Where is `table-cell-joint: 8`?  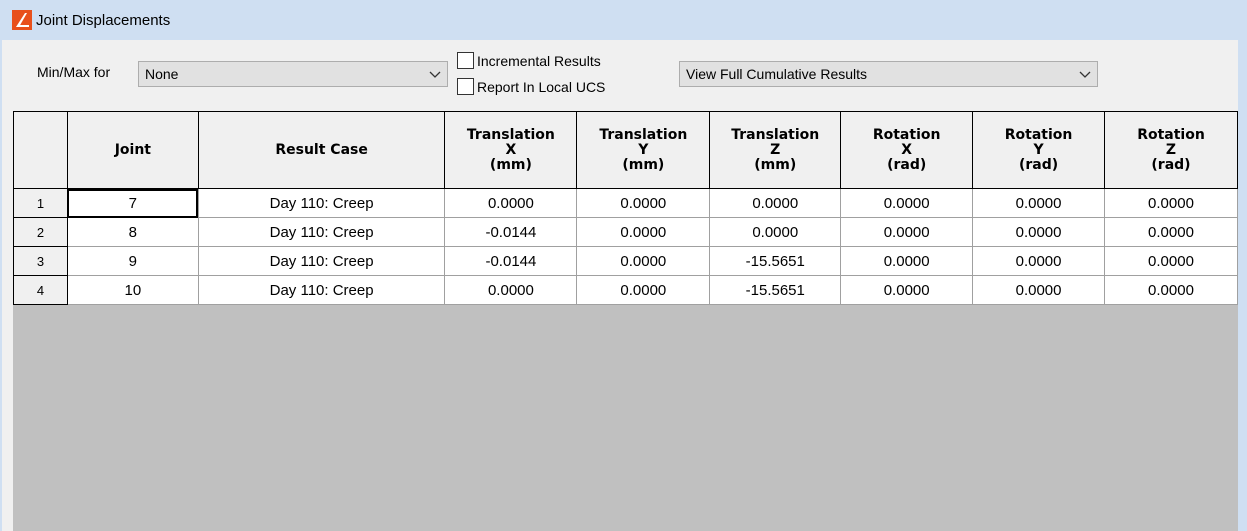
table-cell-joint: 8 is located at coordinates (132, 232).